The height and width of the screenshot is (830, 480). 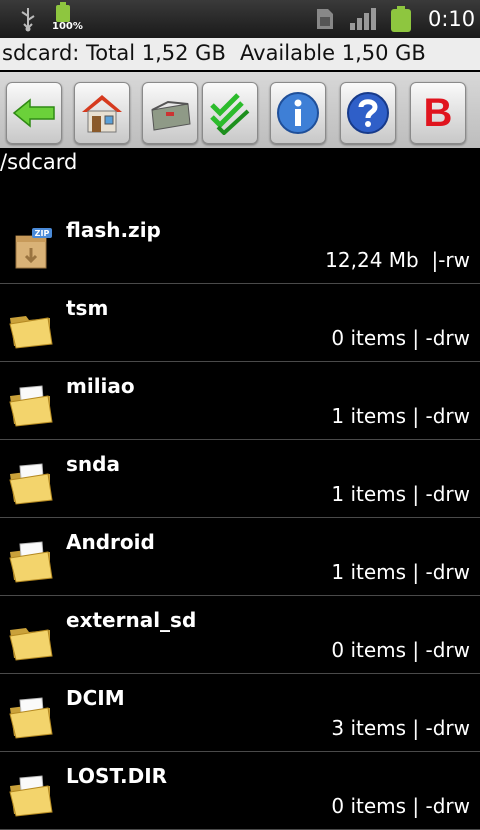 I want to click on info-icon, so click(x=298, y=113).